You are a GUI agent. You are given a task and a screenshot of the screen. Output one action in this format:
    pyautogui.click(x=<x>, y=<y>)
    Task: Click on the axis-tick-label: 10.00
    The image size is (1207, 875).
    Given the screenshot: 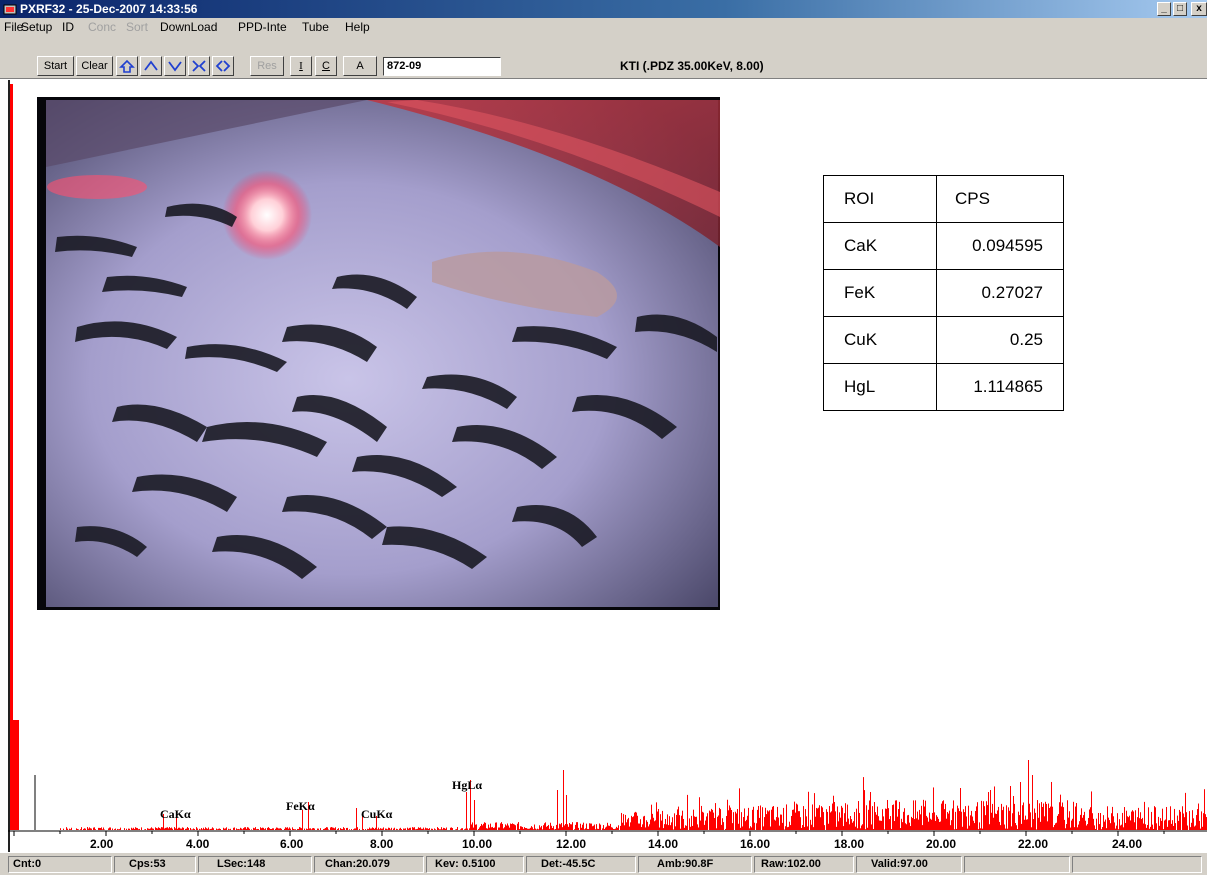 What is the action you would take?
    pyautogui.click(x=477, y=844)
    